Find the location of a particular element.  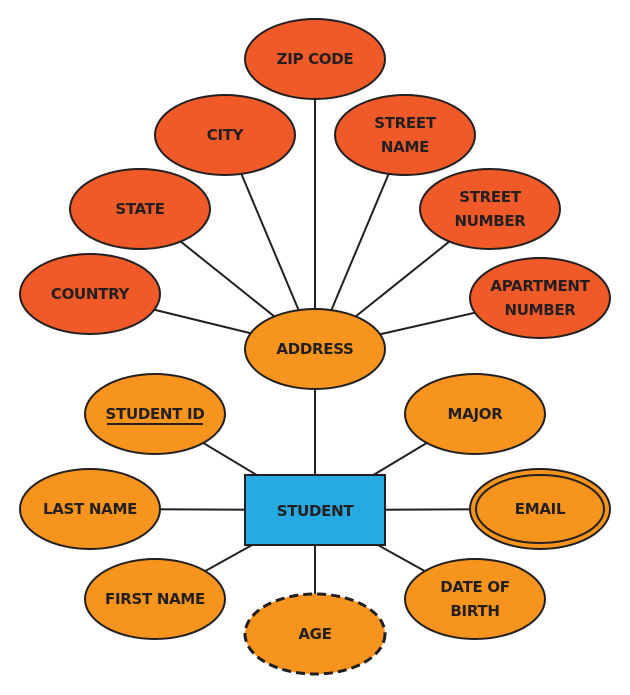

composite-attribute-address: ADDRESS is located at coordinates (315, 349).